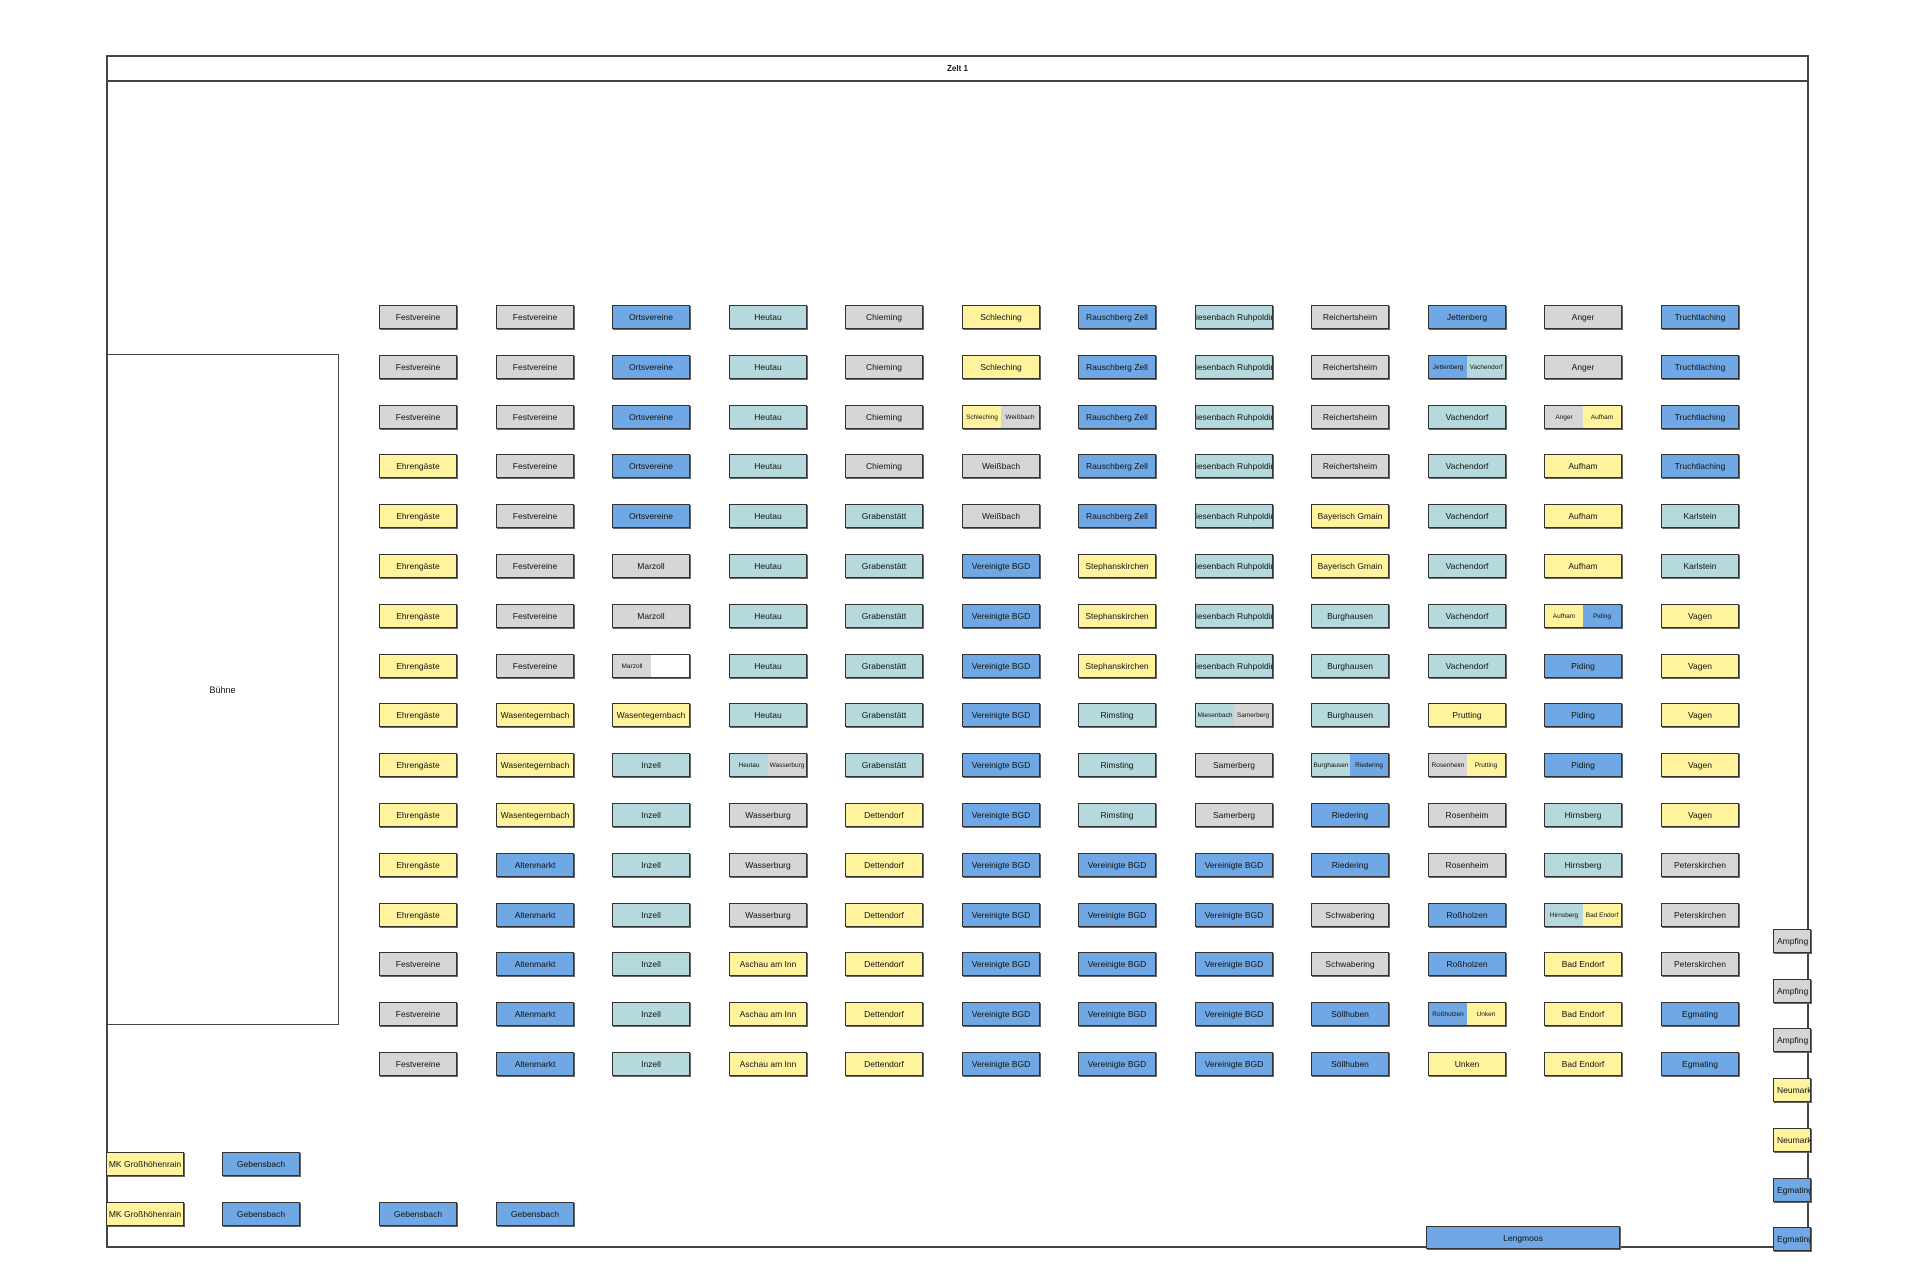 The height and width of the screenshot is (1280, 1920). I want to click on table-label-aufham: Aufham, so click(1583, 516).